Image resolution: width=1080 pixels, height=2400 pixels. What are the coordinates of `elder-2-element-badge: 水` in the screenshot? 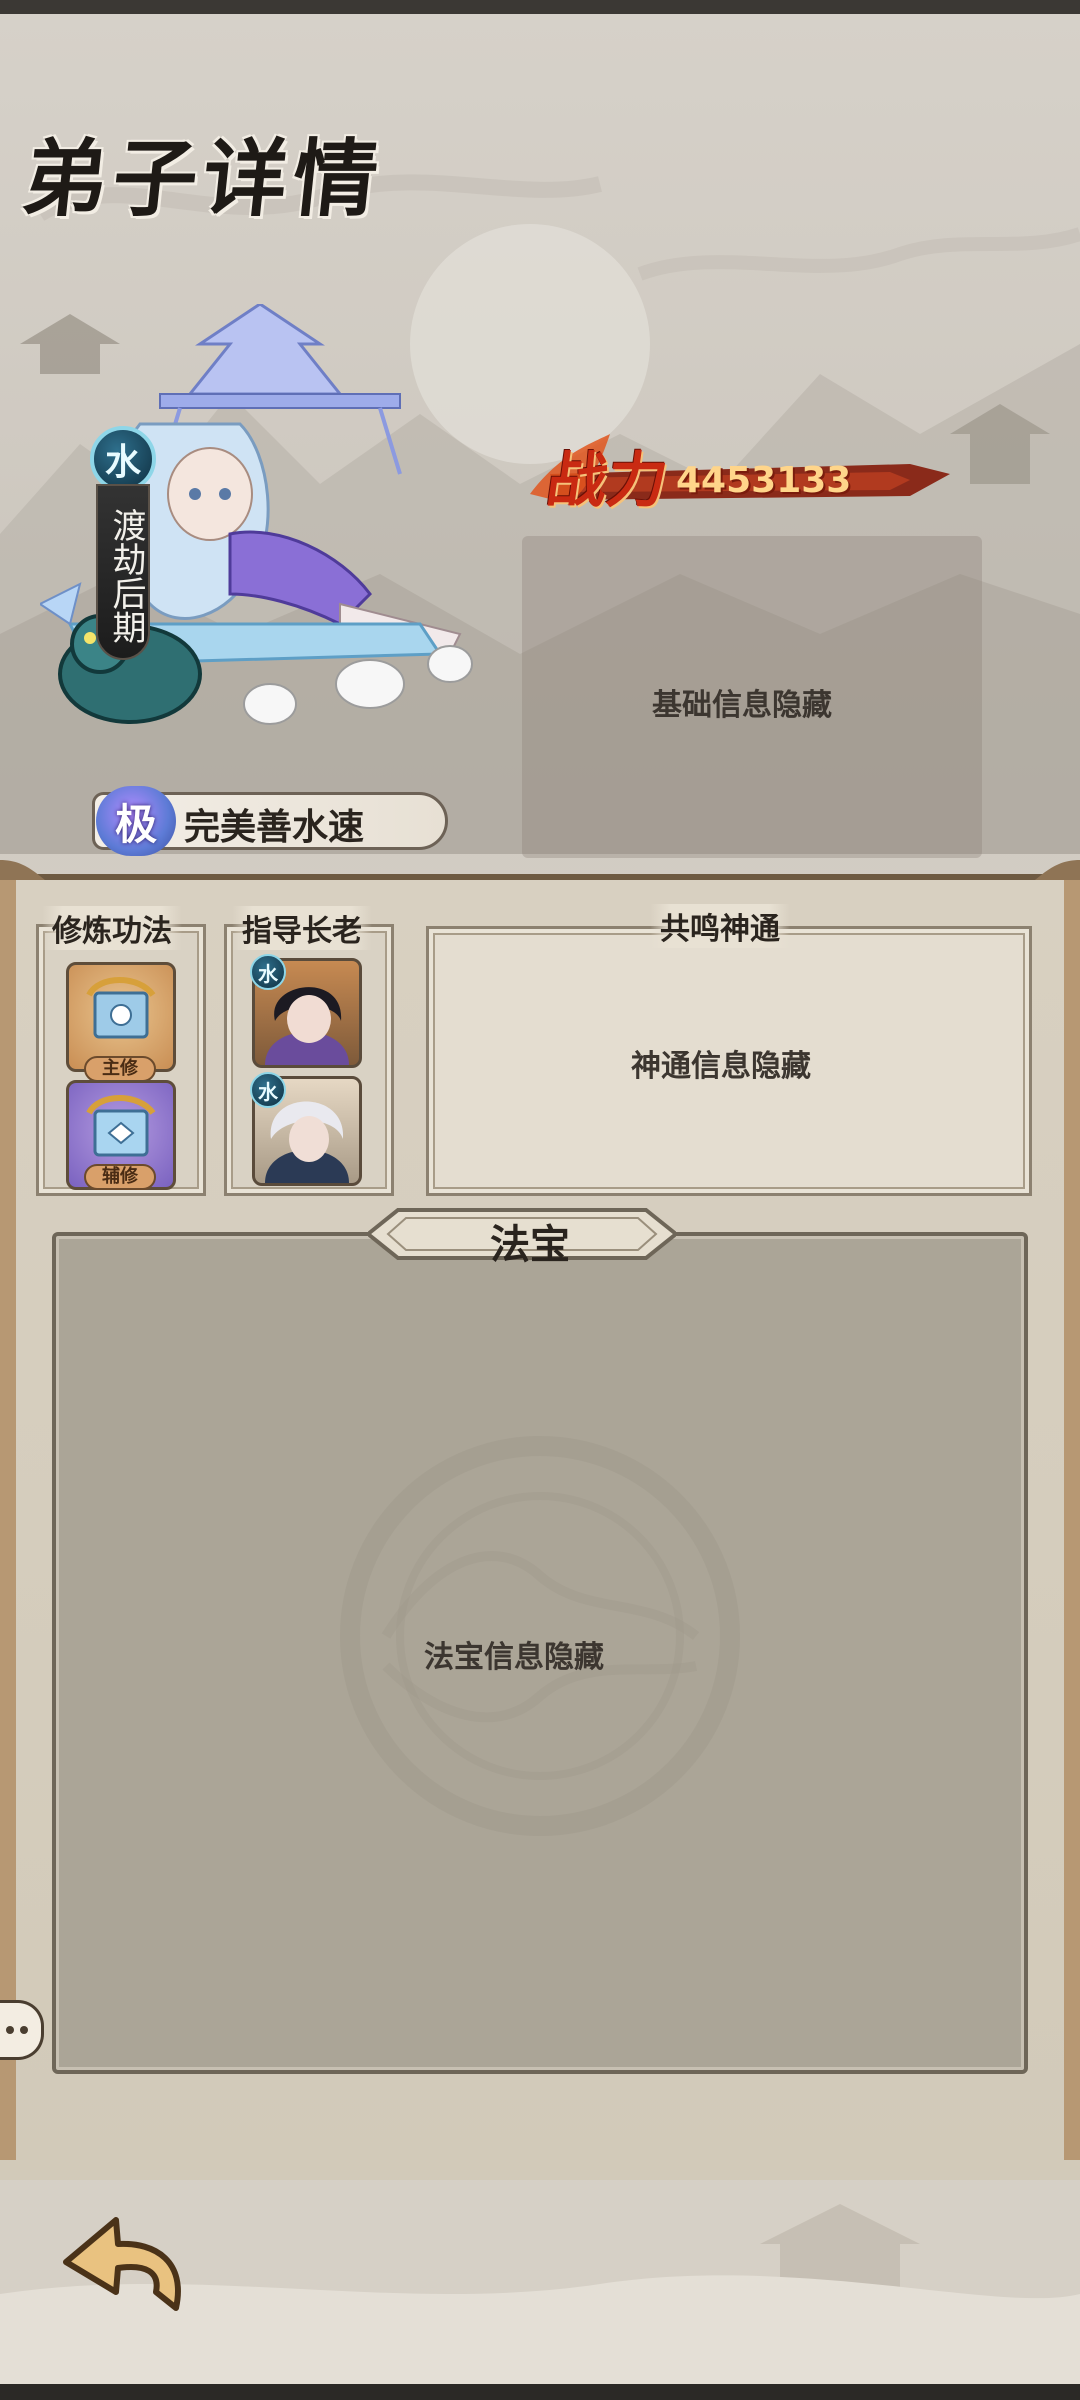 It's located at (268, 1090).